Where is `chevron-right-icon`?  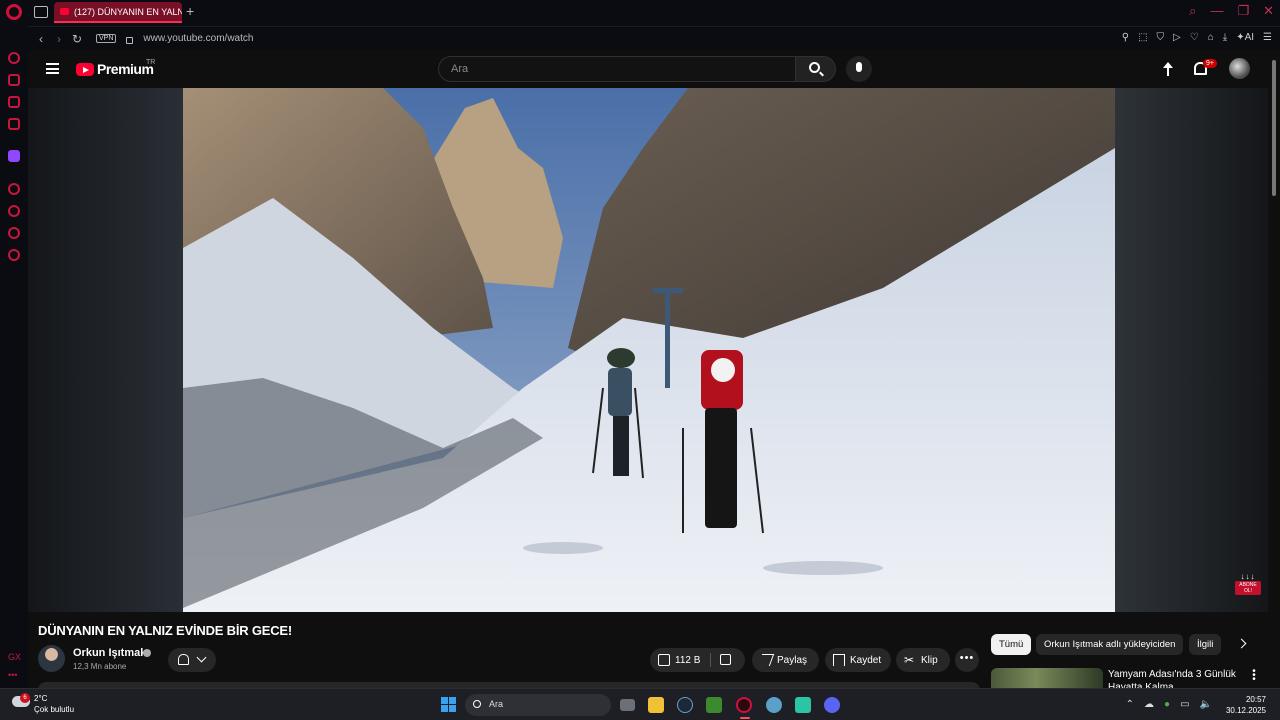 chevron-right-icon is located at coordinates (1241, 643).